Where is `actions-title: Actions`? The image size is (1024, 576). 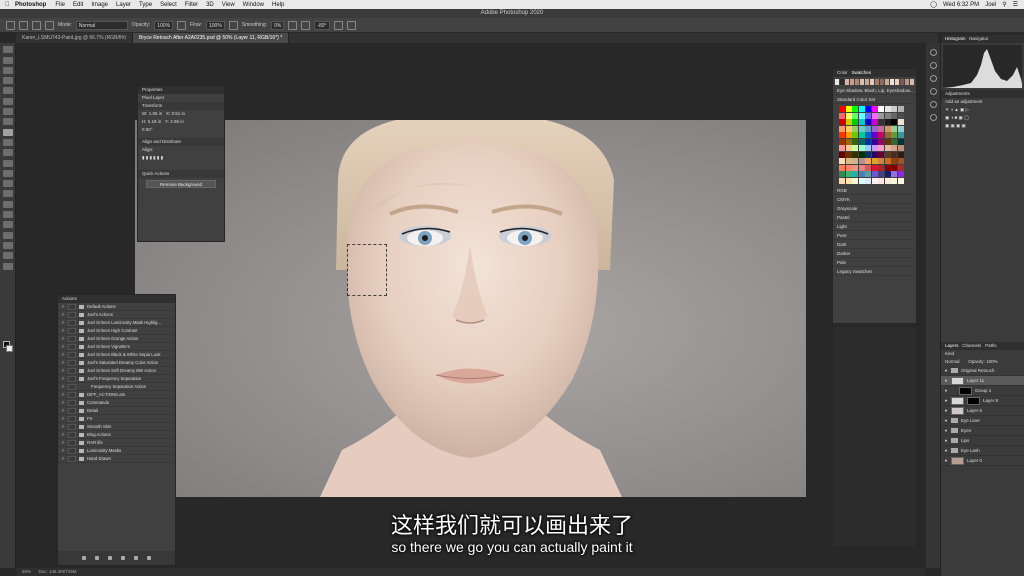 actions-title: Actions is located at coordinates (116, 299).